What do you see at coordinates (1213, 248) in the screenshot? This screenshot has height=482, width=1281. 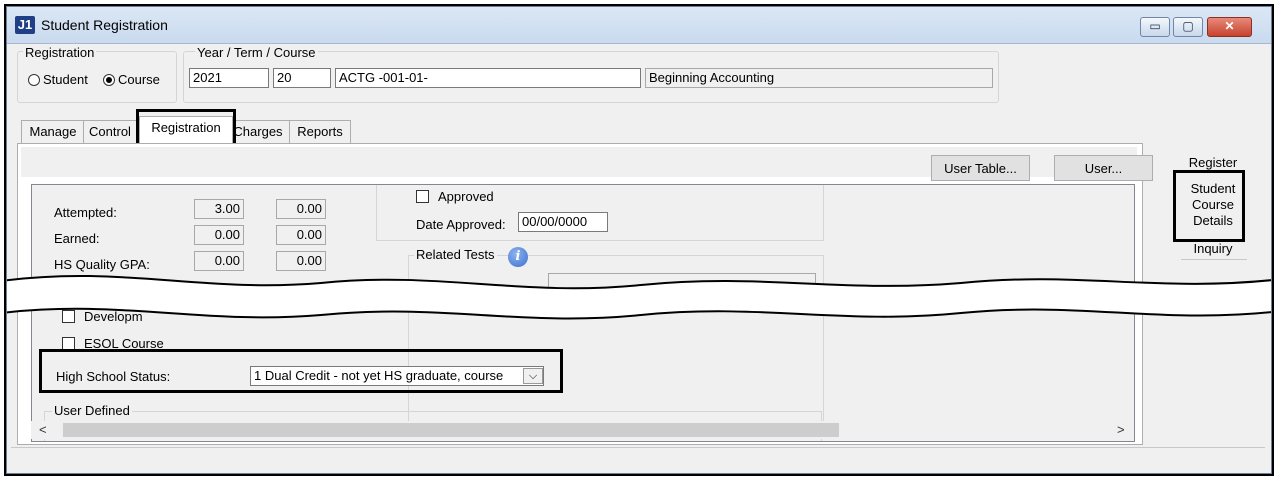 I see `inquiry-link: Inquiry` at bounding box center [1213, 248].